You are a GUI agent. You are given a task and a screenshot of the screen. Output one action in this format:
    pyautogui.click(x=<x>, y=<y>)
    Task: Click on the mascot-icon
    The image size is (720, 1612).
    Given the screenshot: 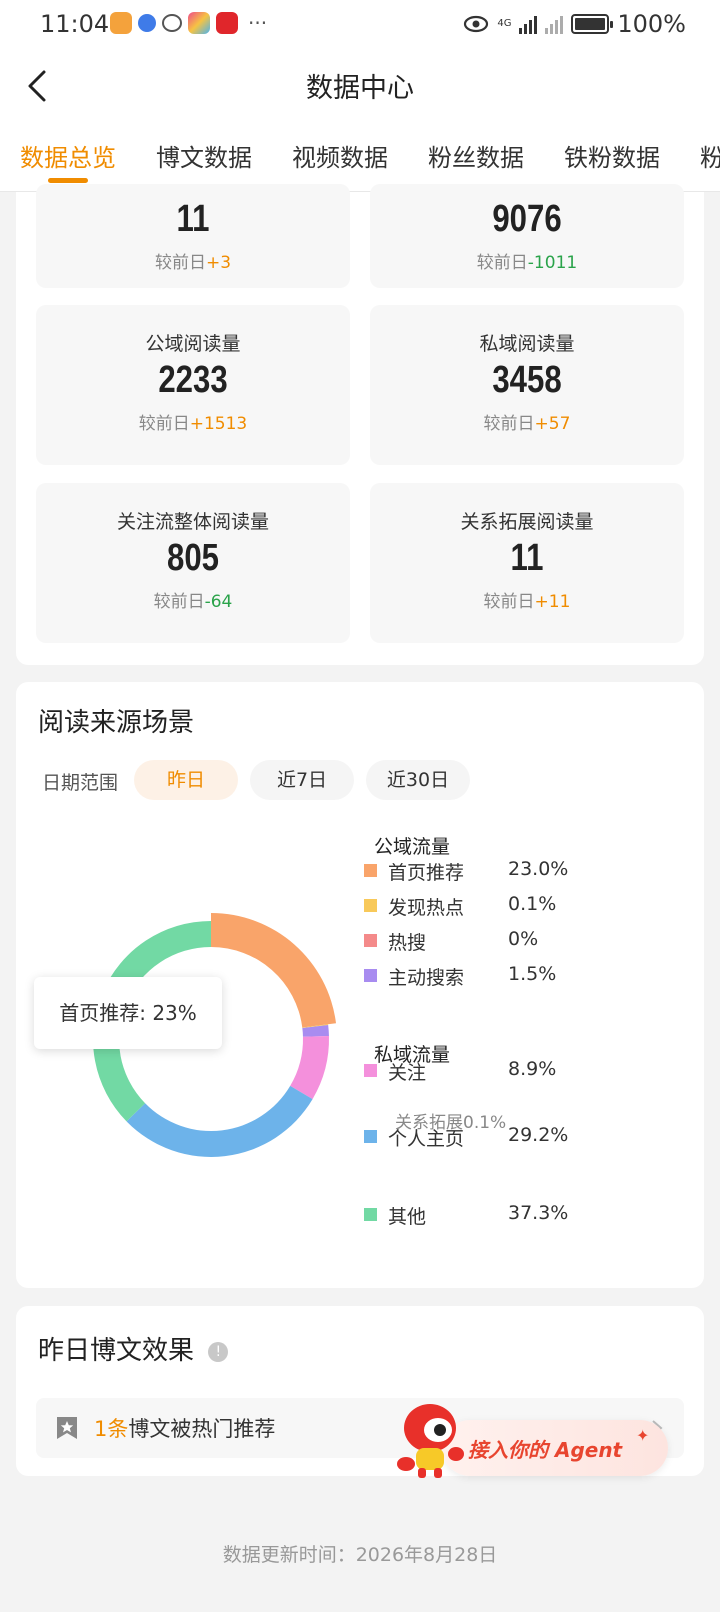 What is the action you would take?
    pyautogui.click(x=430, y=1441)
    